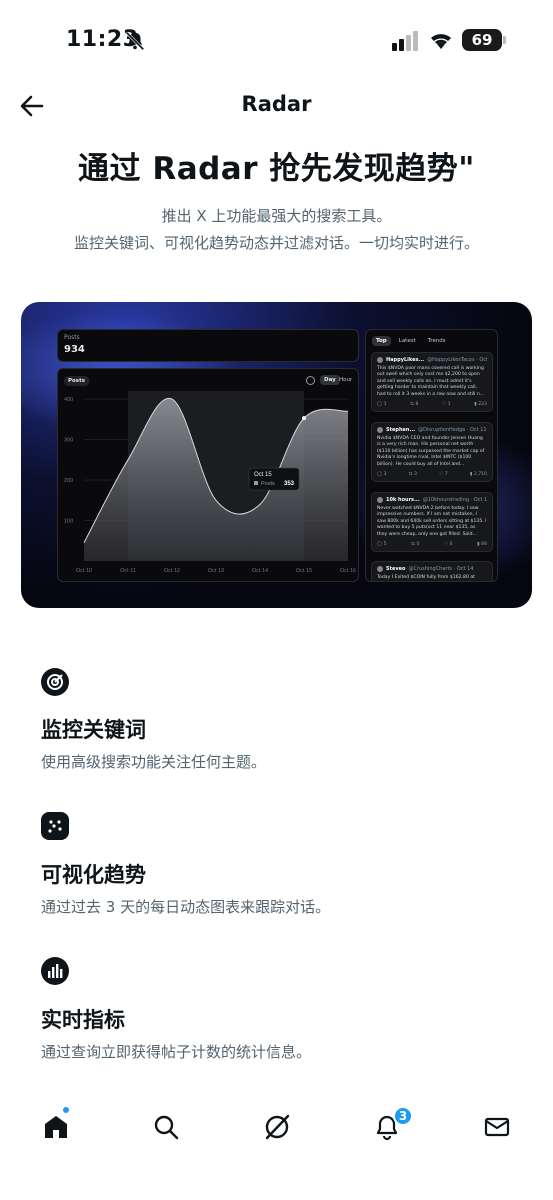 The image size is (553, 1200). Describe the element at coordinates (432, 474) in the screenshot. I see `tweet-actions: ◯ 3 ⇆ 3 ♡ 7 ▮ 2,710` at that location.